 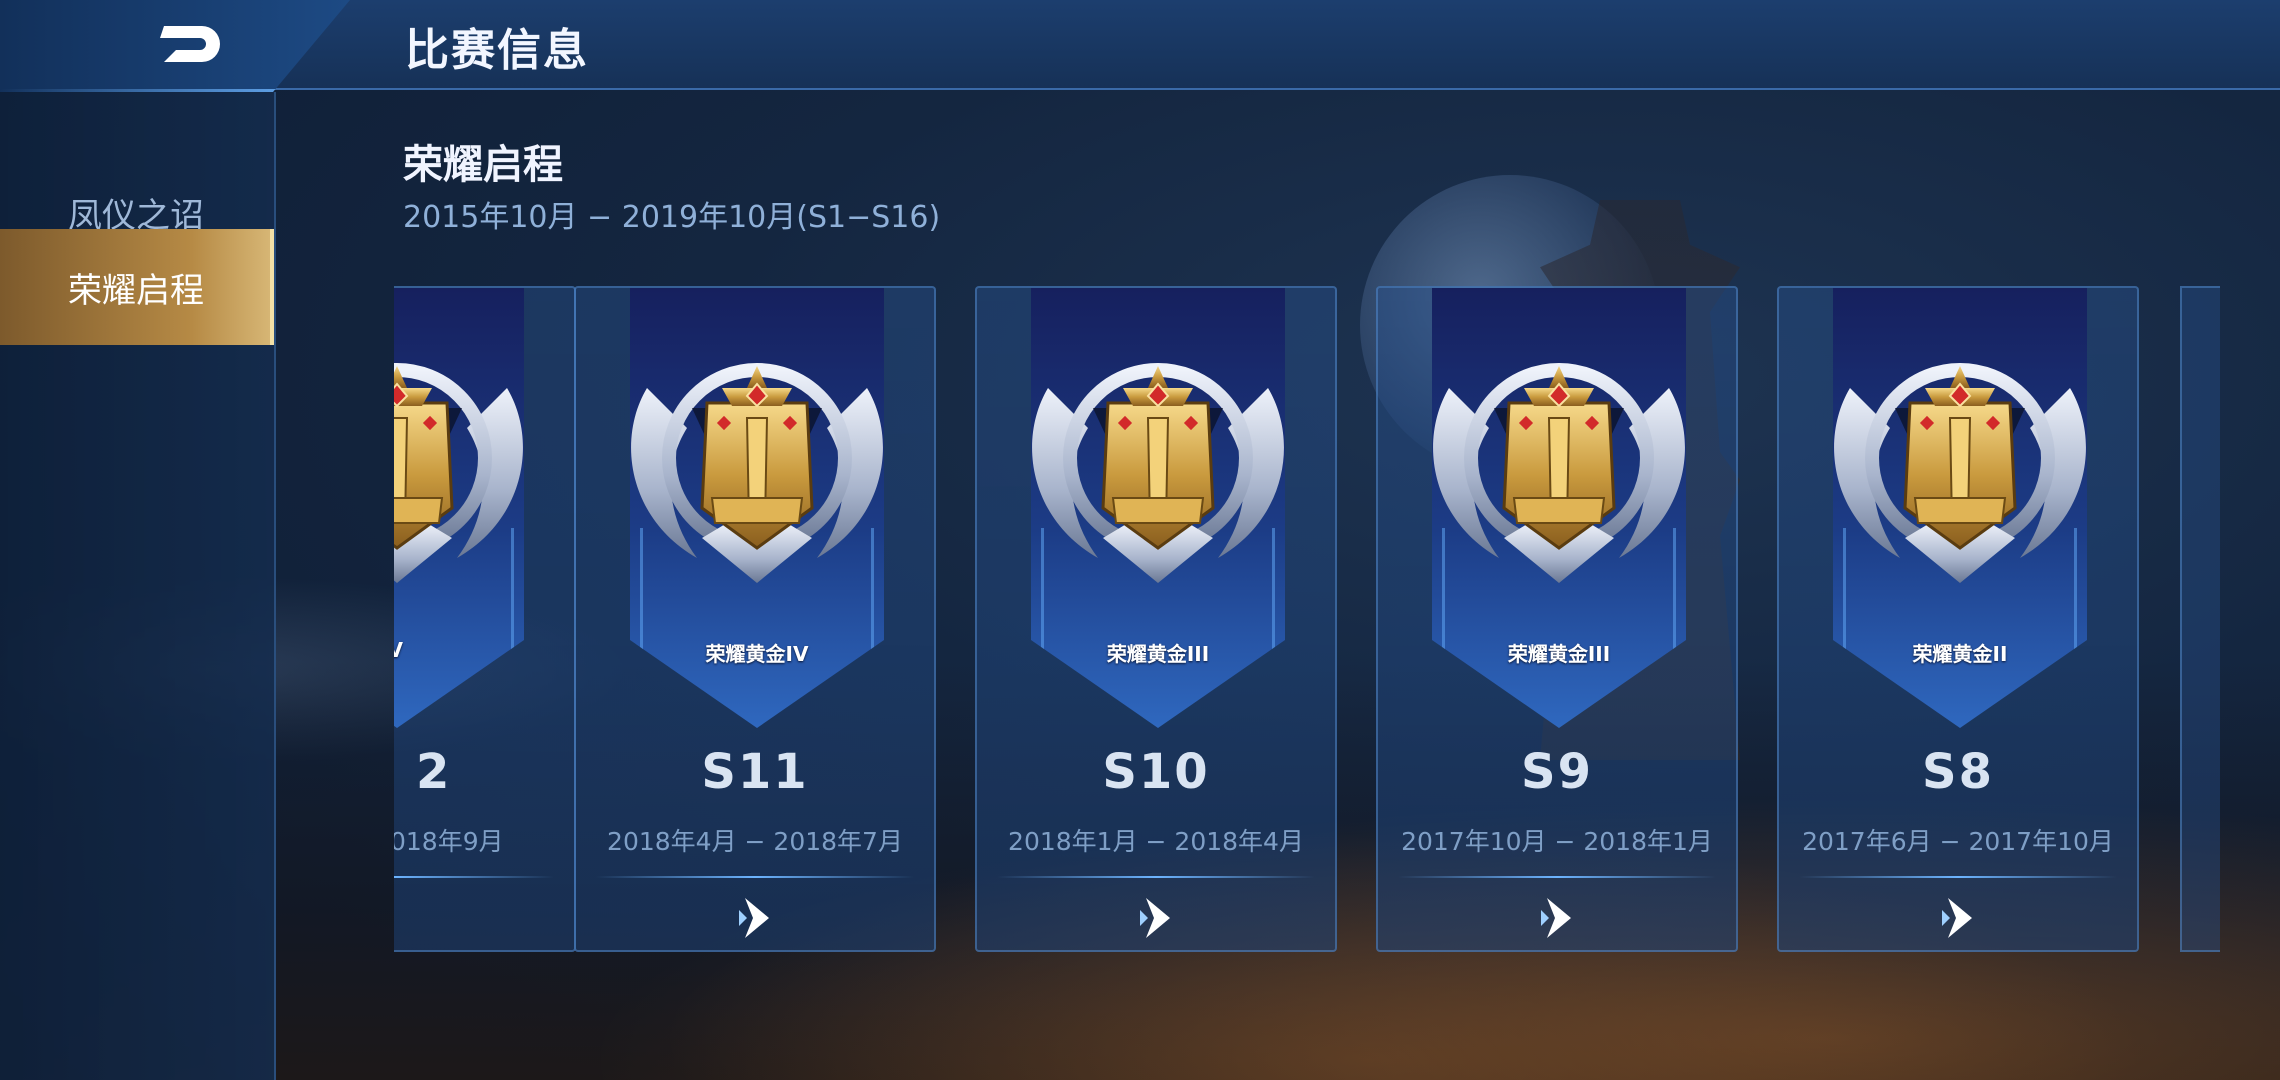 I want to click on sidebar: 凤仪之诏 荣耀启程, so click(x=138, y=586).